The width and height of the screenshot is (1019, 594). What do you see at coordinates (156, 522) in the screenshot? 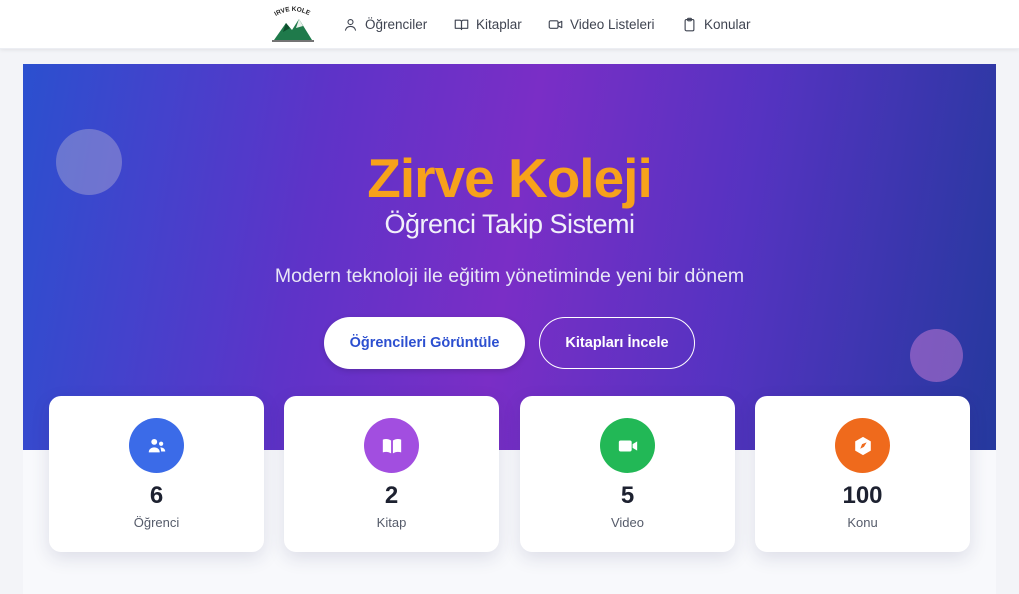
I see `stat-label: Öğrenci` at bounding box center [156, 522].